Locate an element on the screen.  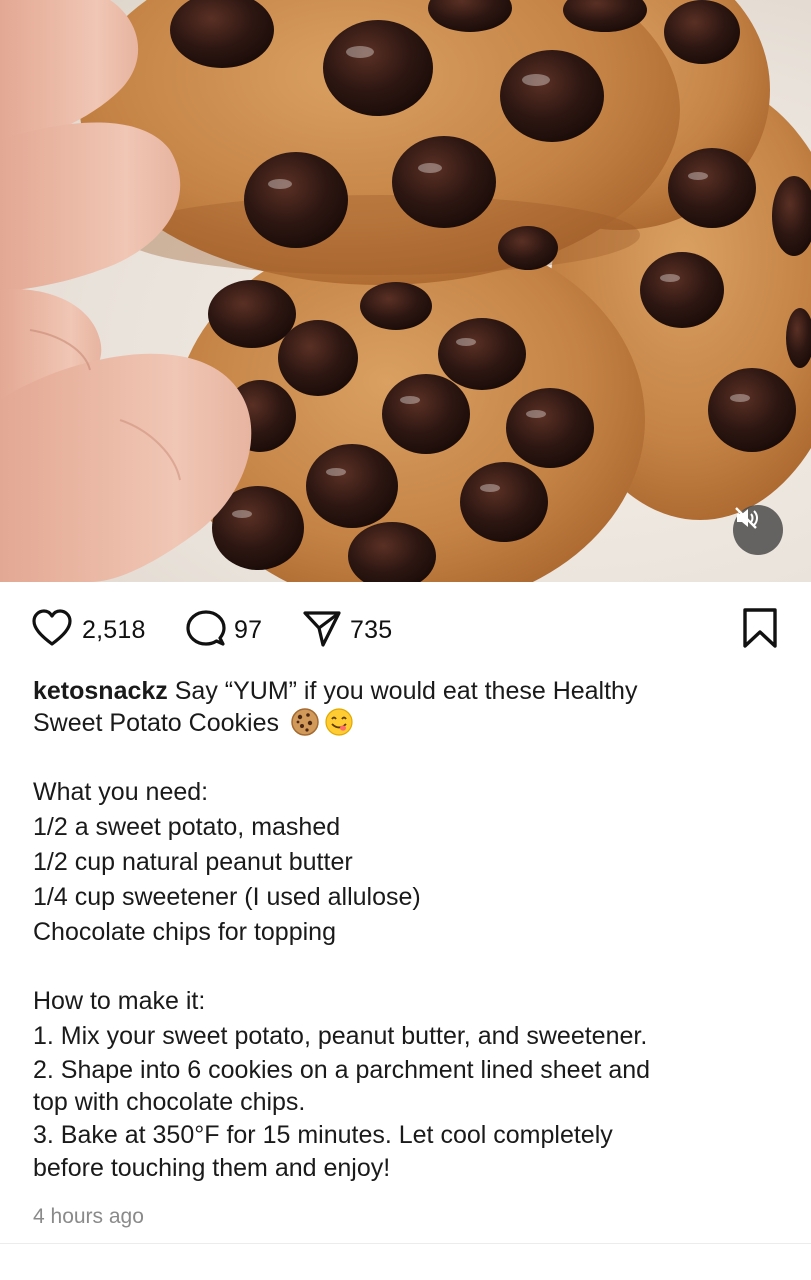
paper-plane-icon is located at coordinates (322, 630).